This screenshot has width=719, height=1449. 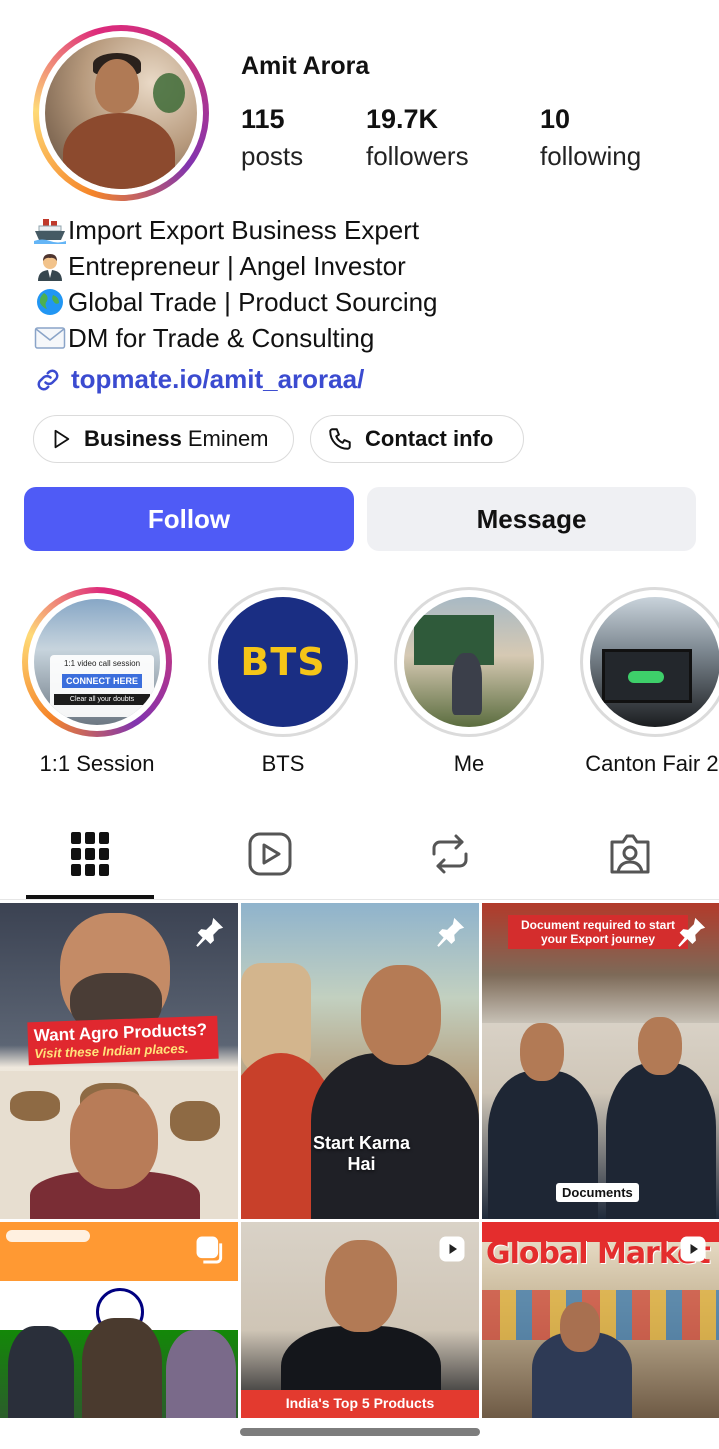 What do you see at coordinates (50, 266) in the screenshot?
I see `businessman-emoji-icon` at bounding box center [50, 266].